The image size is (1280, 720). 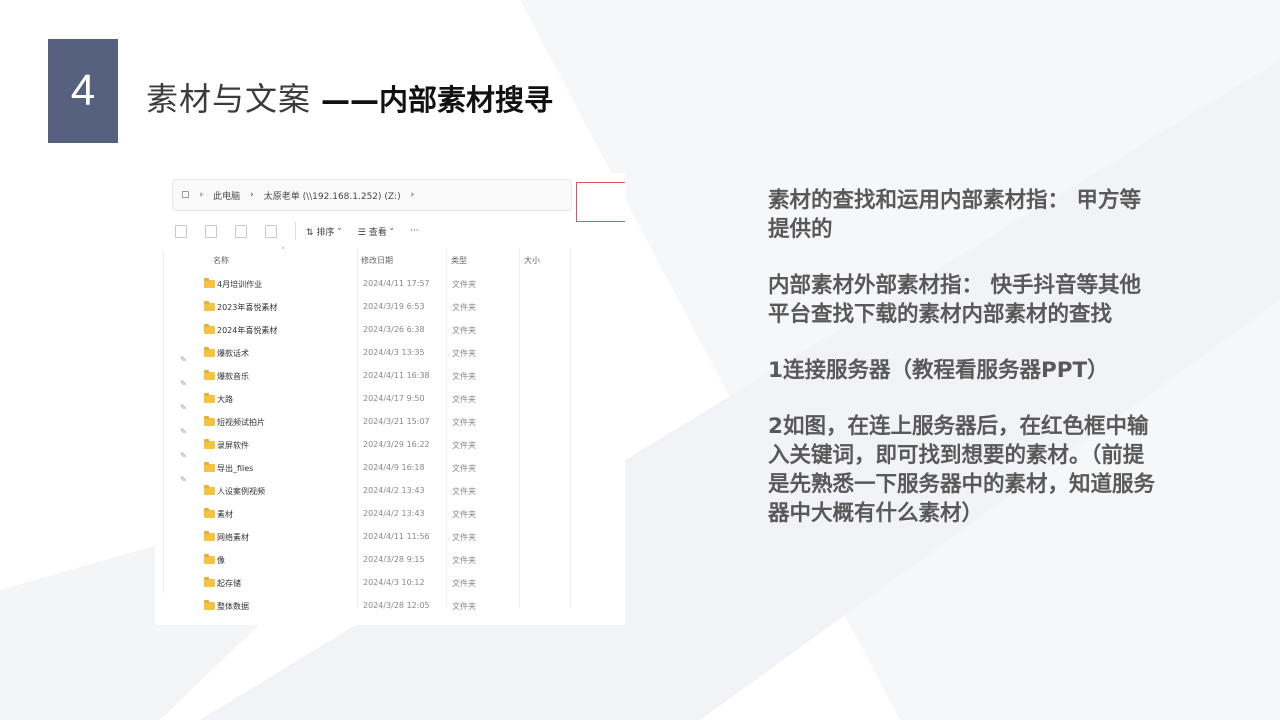 What do you see at coordinates (437, 100) in the screenshot?
I see `title-sub: ——内部素材搜寻` at bounding box center [437, 100].